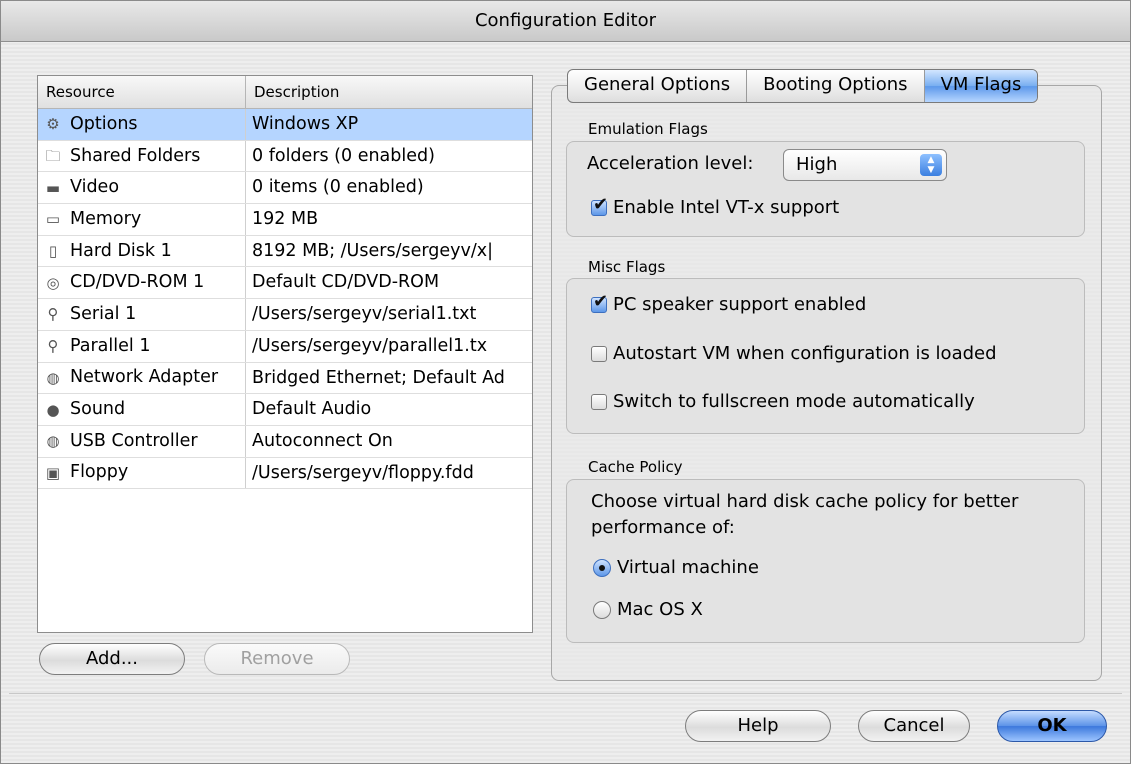 Image resolution: width=1131 pixels, height=764 pixels. What do you see at coordinates (305, 124) in the screenshot?
I see `description-cell: Windows XP` at bounding box center [305, 124].